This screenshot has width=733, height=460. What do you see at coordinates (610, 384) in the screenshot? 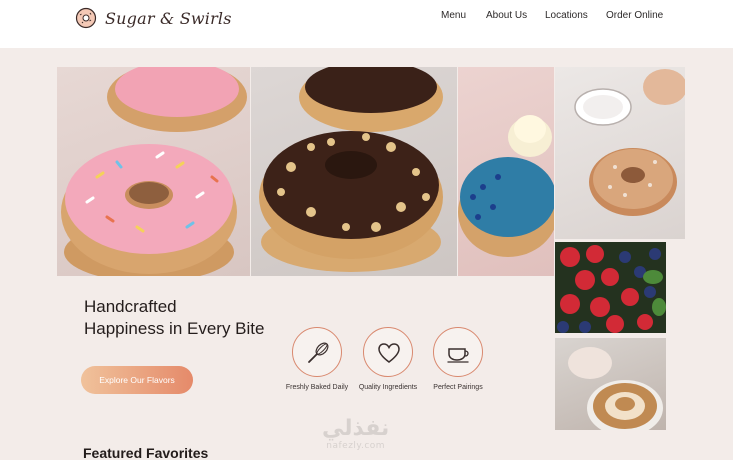
I see `gallery-photo-latte` at bounding box center [610, 384].